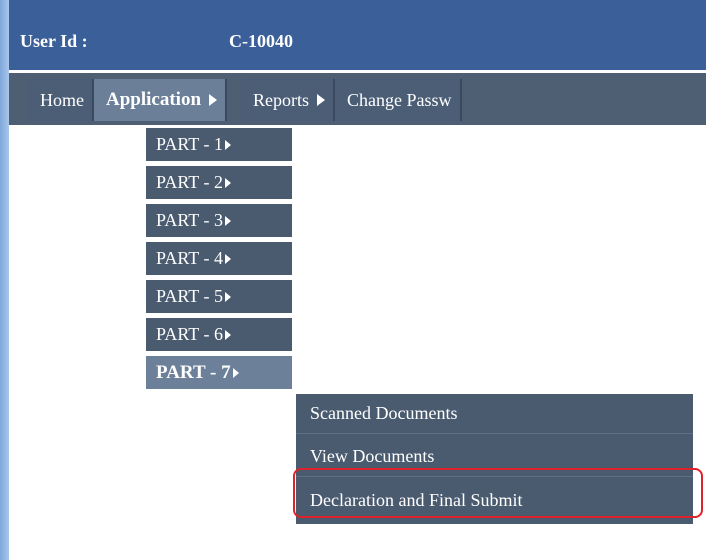 This screenshot has height=560, width=706. I want to click on submenu-item-part-5: PART - 5, so click(219, 296).